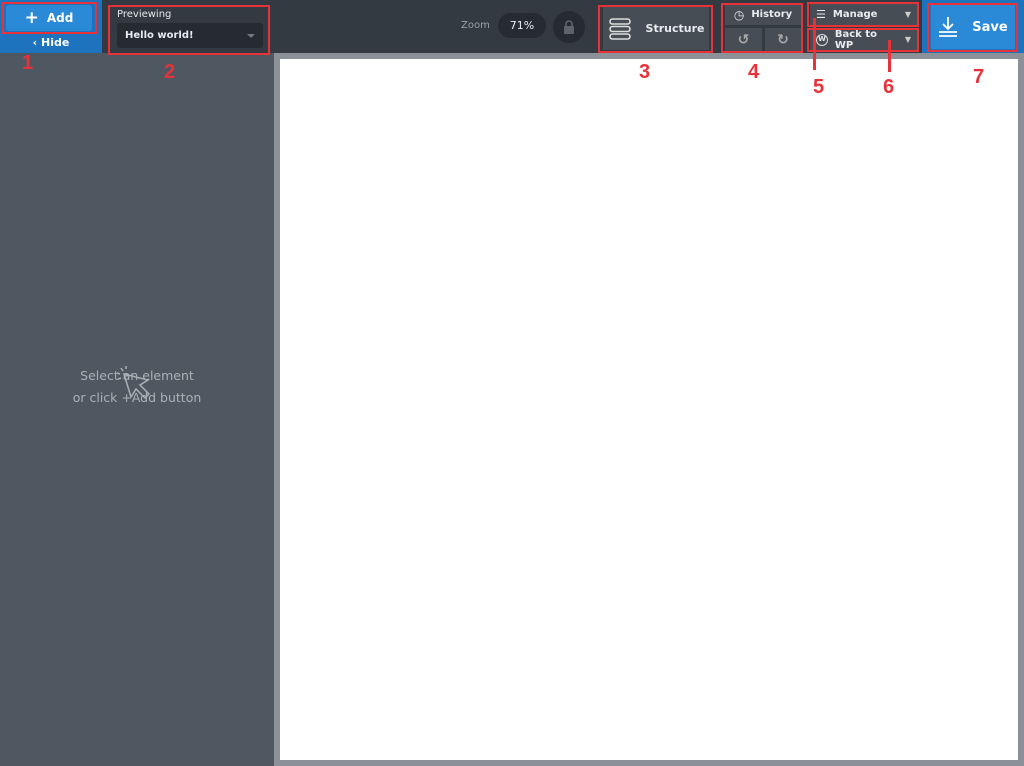  I want to click on annotation-number-1: 1, so click(28, 63).